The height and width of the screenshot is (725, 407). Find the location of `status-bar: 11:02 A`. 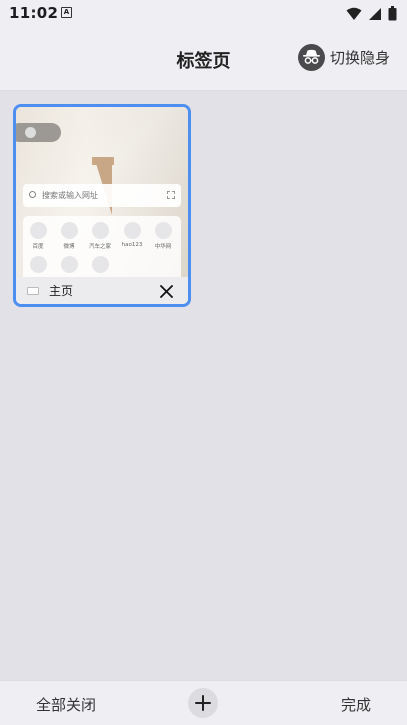

status-bar: 11:02 A is located at coordinates (203, 14).